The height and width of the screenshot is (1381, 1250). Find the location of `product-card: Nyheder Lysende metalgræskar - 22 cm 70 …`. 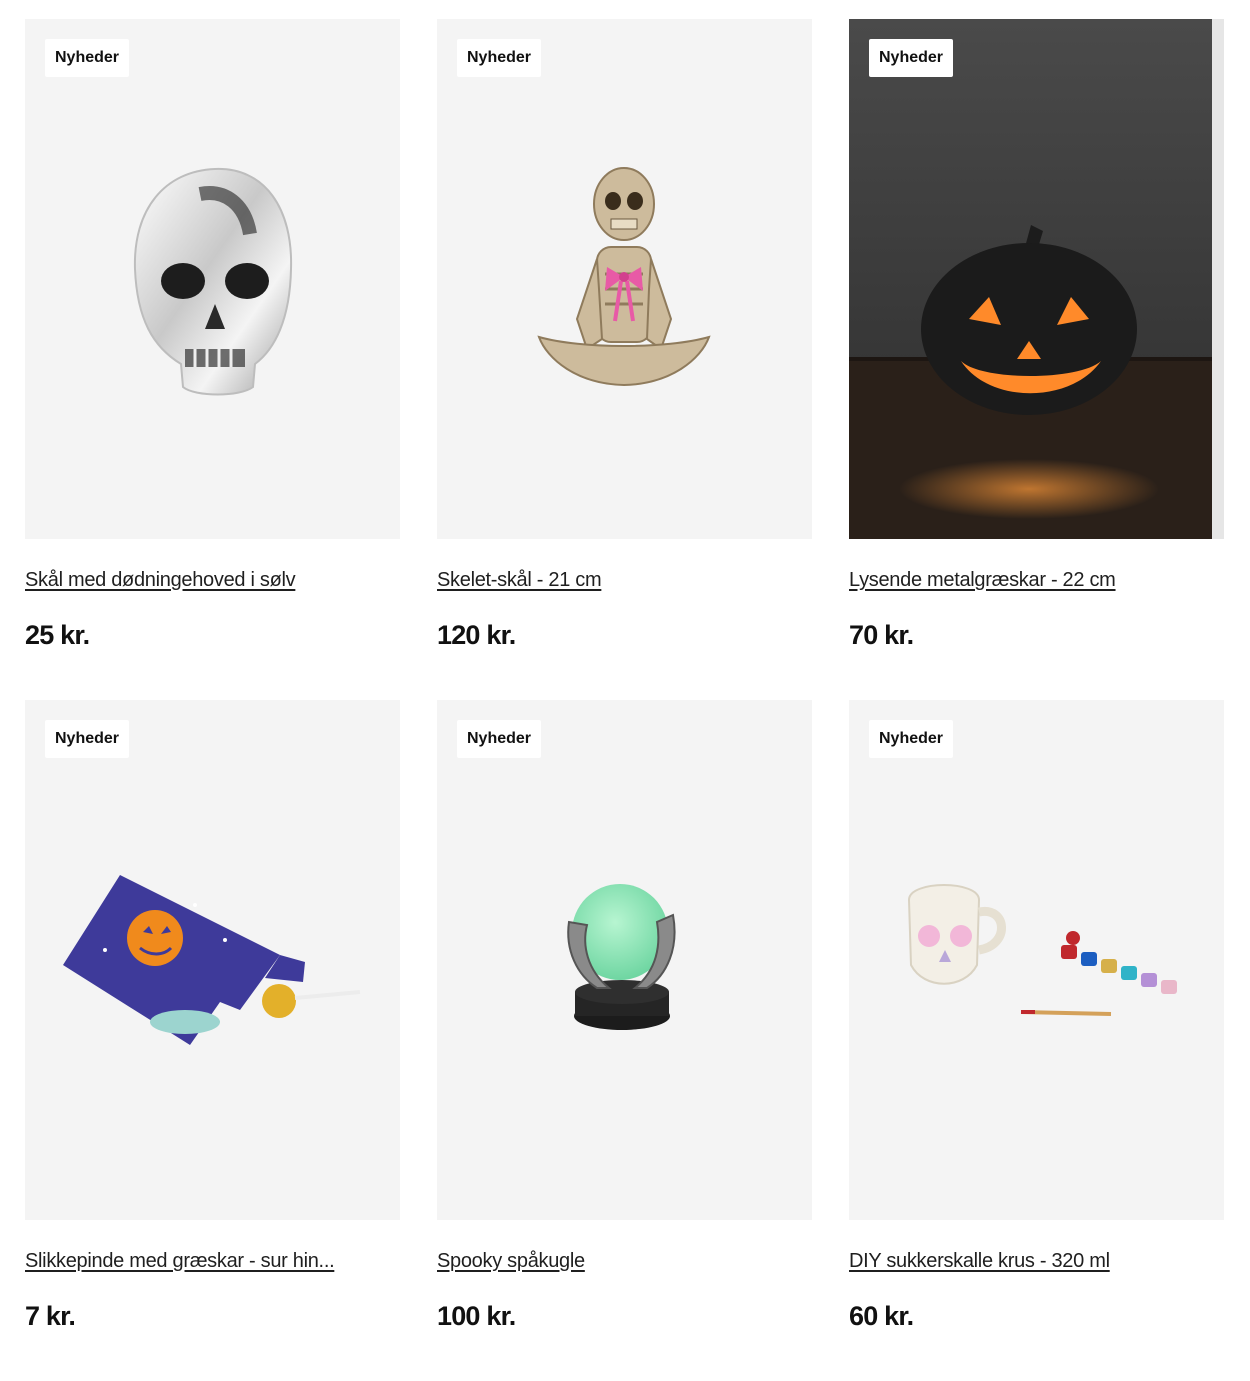

product-card: Nyheder Lysende metalgræskar - 22 cm 70 … is located at coordinates (1036, 359).